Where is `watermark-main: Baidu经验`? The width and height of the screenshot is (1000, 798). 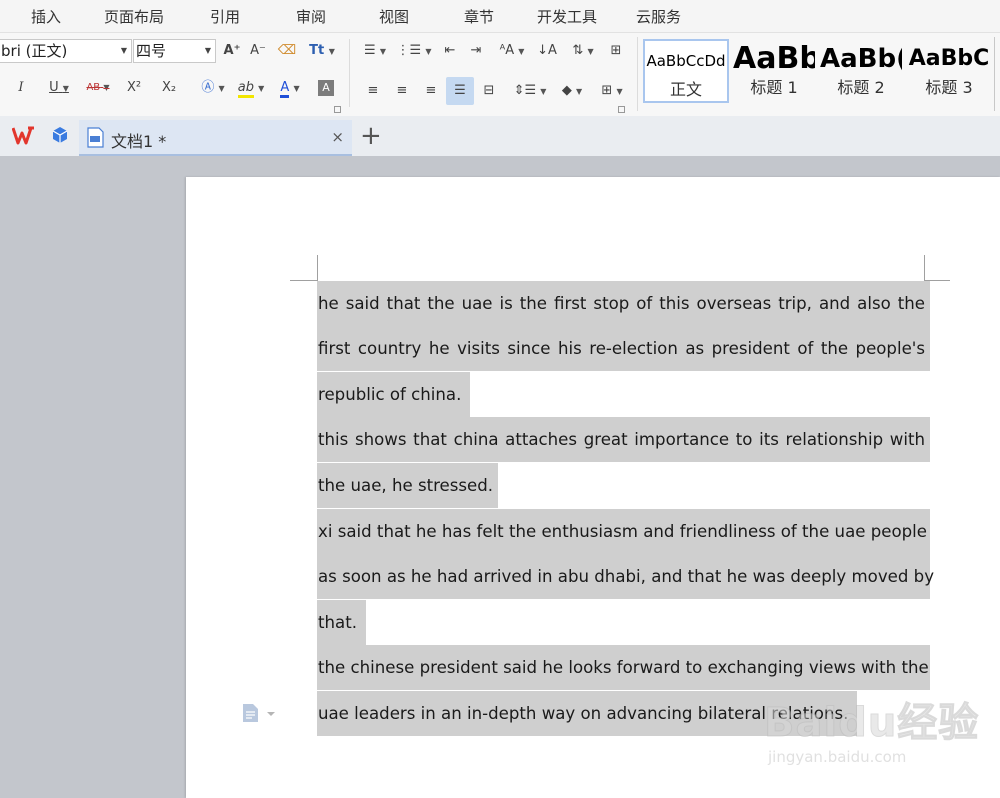 watermark-main: Baidu经验 is located at coordinates (871, 723).